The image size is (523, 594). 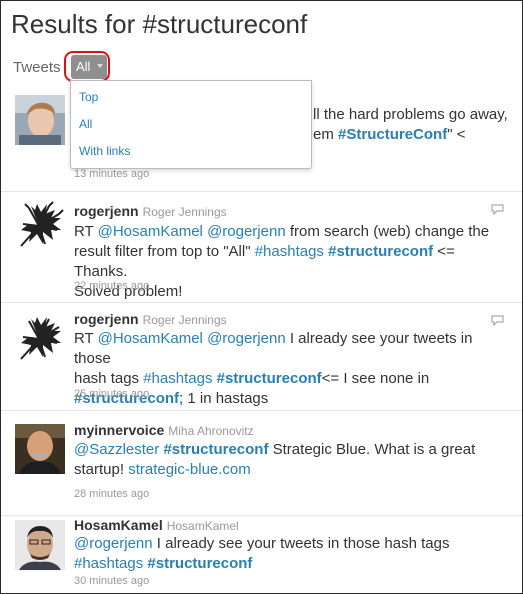 I want to click on filter-option-top: Top, so click(x=88, y=97).